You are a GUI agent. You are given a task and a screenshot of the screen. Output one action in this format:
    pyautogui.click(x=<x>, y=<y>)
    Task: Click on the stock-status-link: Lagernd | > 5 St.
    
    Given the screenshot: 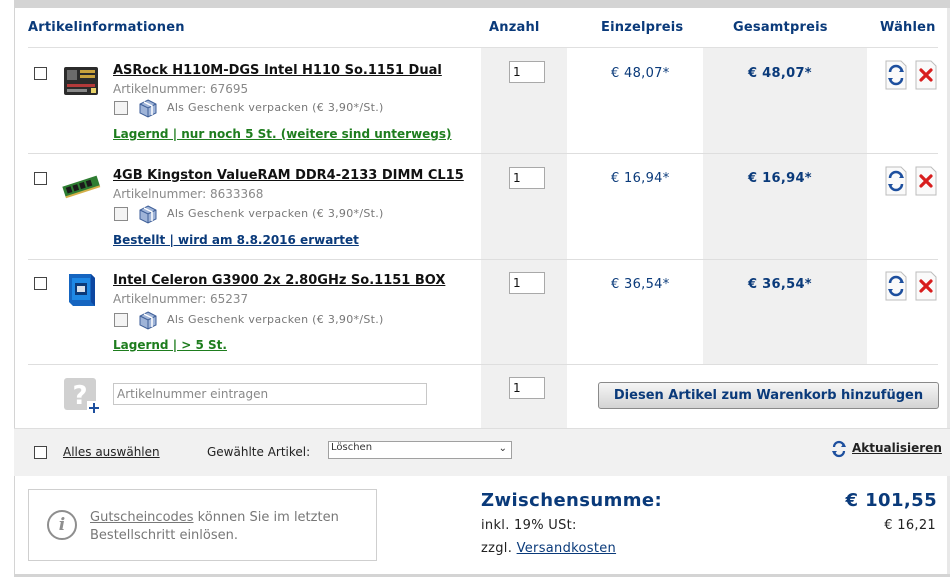 What is the action you would take?
    pyautogui.click(x=170, y=345)
    